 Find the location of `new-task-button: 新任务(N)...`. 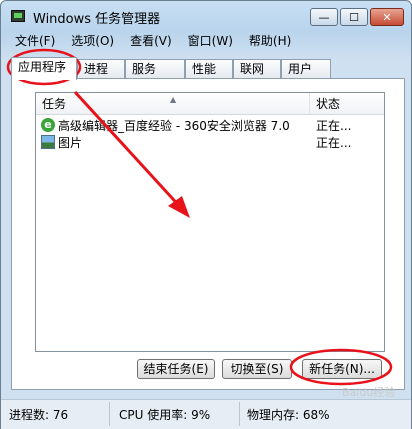

new-task-button: 新任务(N)... is located at coordinates (342, 369).